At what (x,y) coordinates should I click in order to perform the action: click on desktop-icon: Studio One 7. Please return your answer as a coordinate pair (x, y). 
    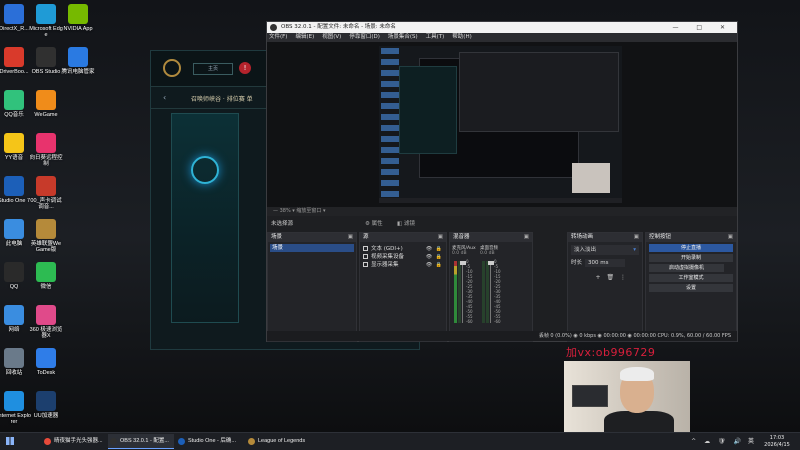
    Looking at the image, I should click on (15, 190).